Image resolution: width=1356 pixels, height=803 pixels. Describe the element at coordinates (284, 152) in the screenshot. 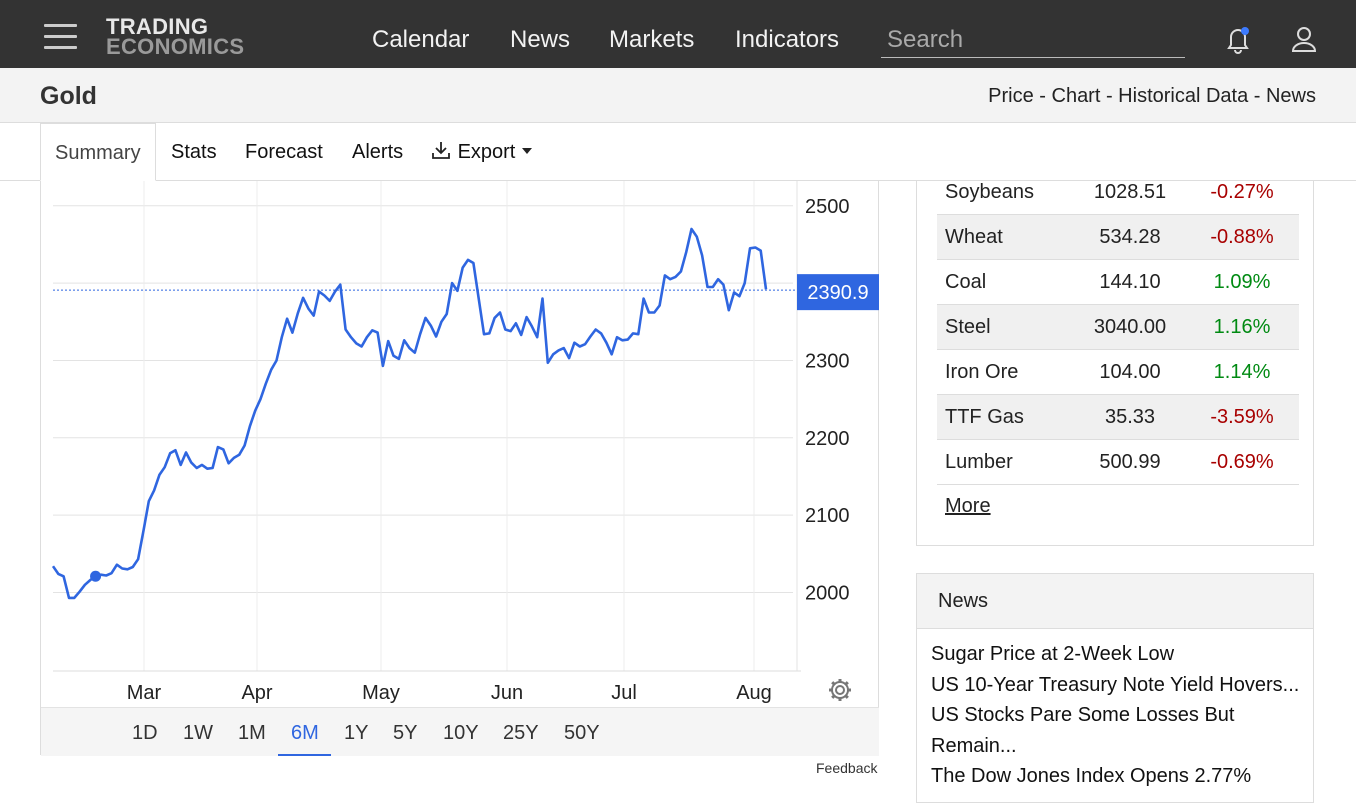

I see `tab-forecast: Forecast` at that location.